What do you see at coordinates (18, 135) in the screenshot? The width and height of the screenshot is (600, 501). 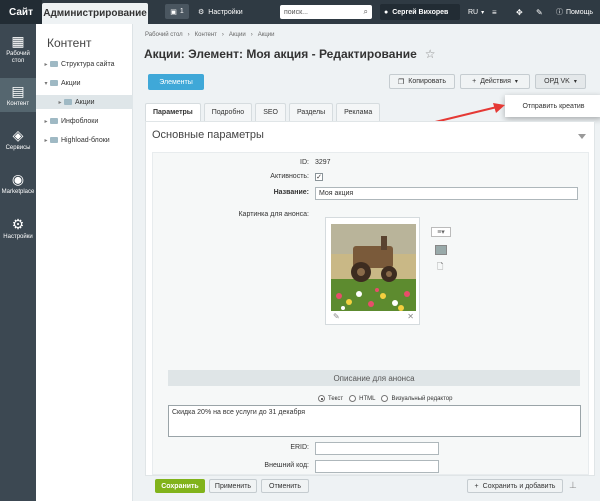 I see `services-icon: ◈` at bounding box center [18, 135].